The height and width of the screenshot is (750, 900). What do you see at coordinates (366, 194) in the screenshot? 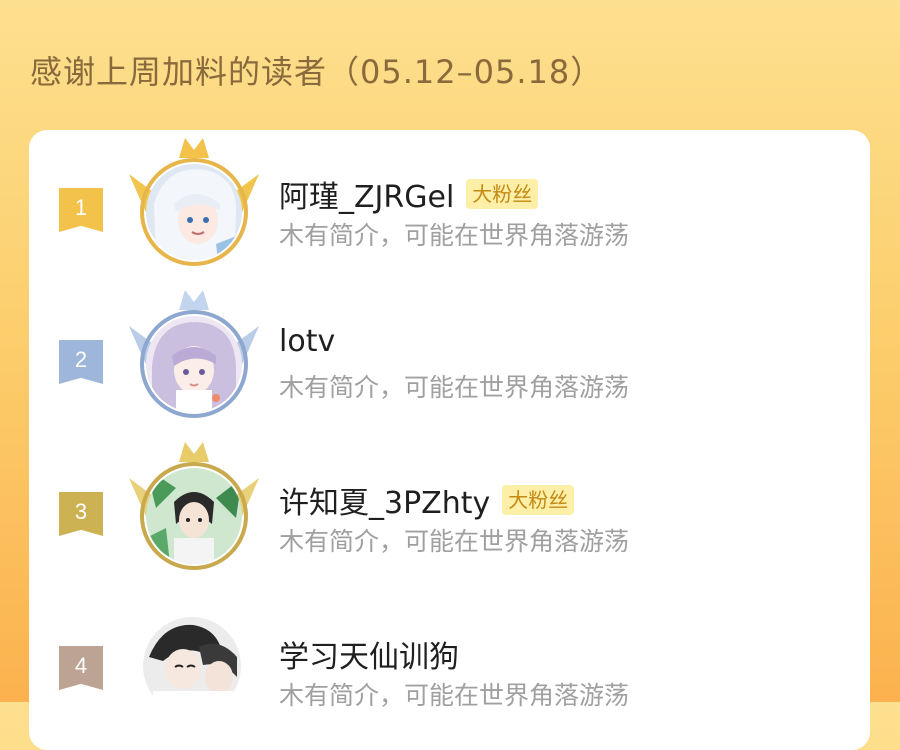
I see `reader-name-1: 阿瑾_ZJRGel` at bounding box center [366, 194].